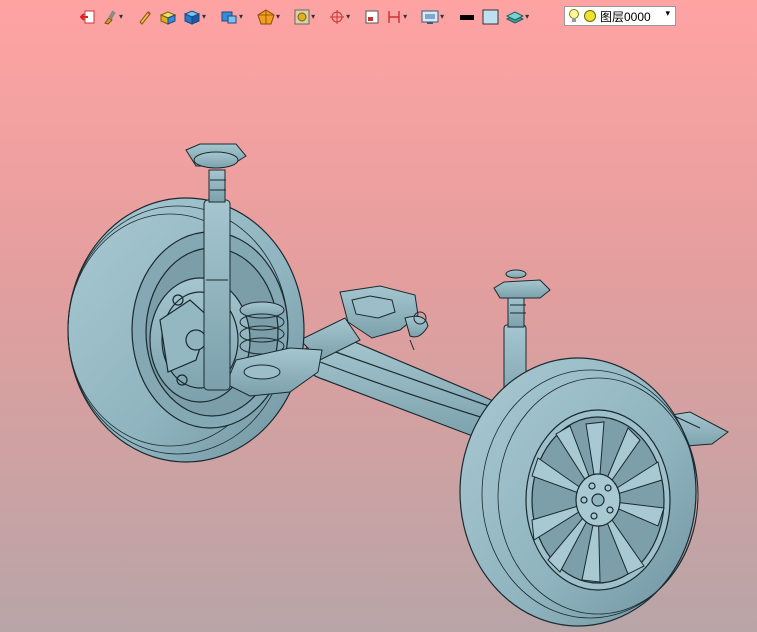 The image size is (757, 632). I want to click on right-wheel, so click(579, 492).